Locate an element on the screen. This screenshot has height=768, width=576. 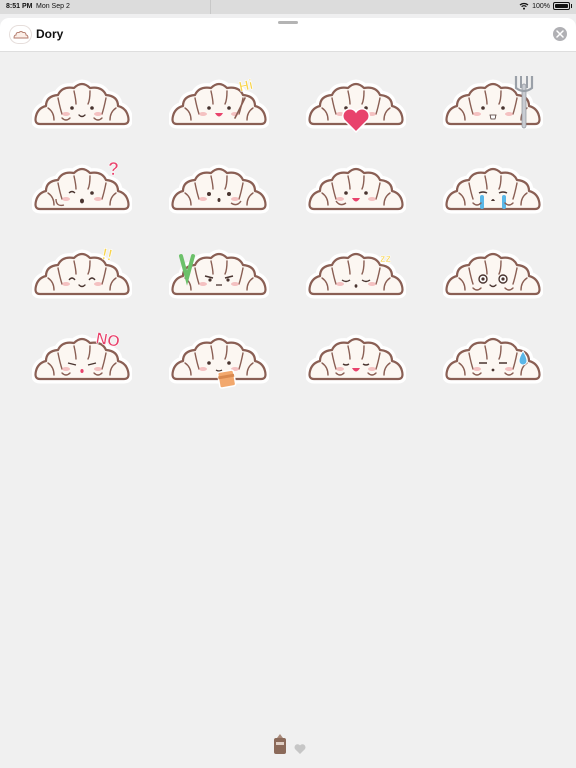
sticker-drink is located at coordinates (219, 358).